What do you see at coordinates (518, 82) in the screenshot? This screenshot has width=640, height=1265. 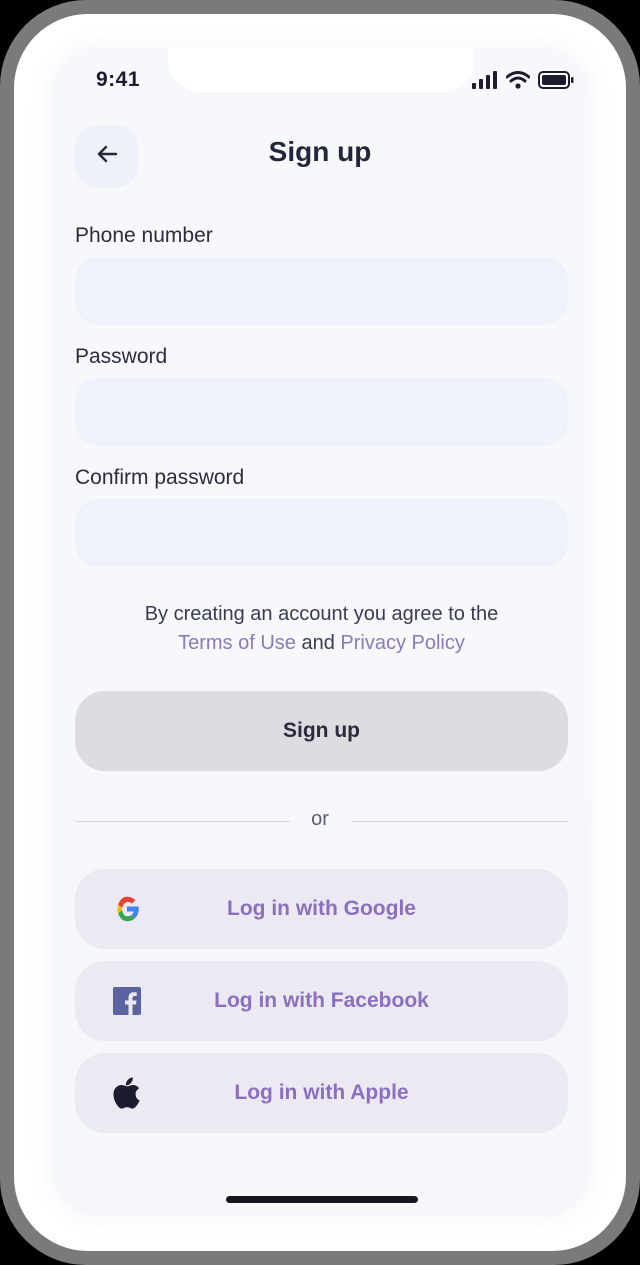 I see `wifi-icon` at bounding box center [518, 82].